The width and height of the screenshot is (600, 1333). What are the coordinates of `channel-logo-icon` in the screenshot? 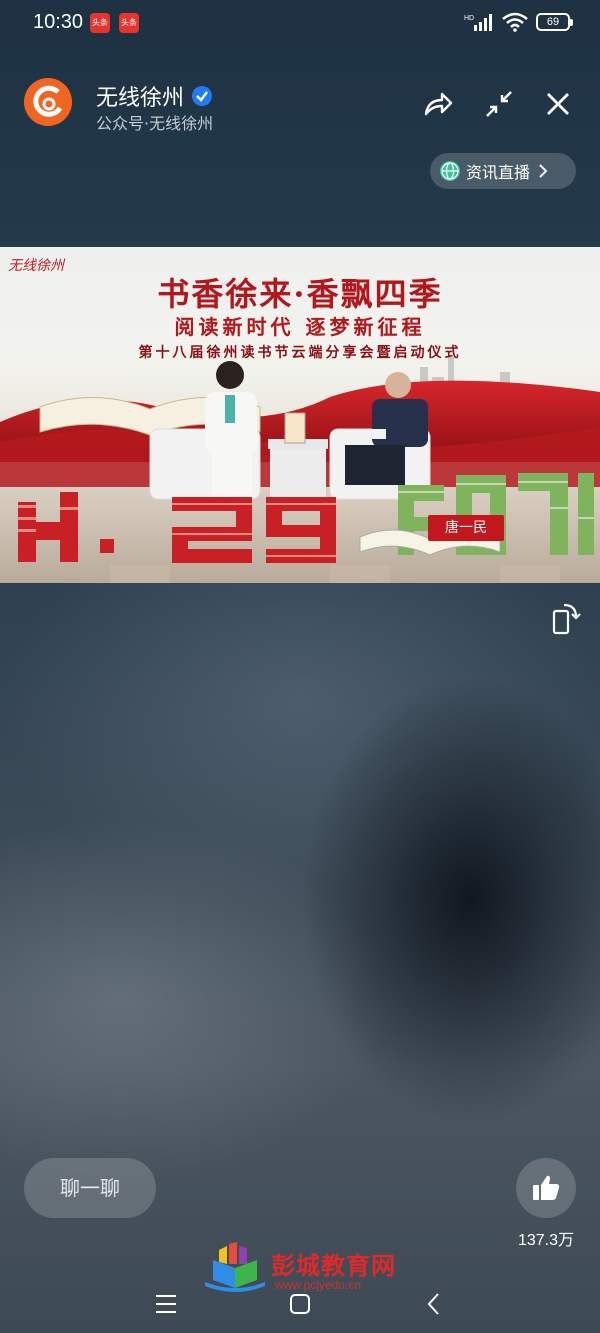 It's located at (48, 102).